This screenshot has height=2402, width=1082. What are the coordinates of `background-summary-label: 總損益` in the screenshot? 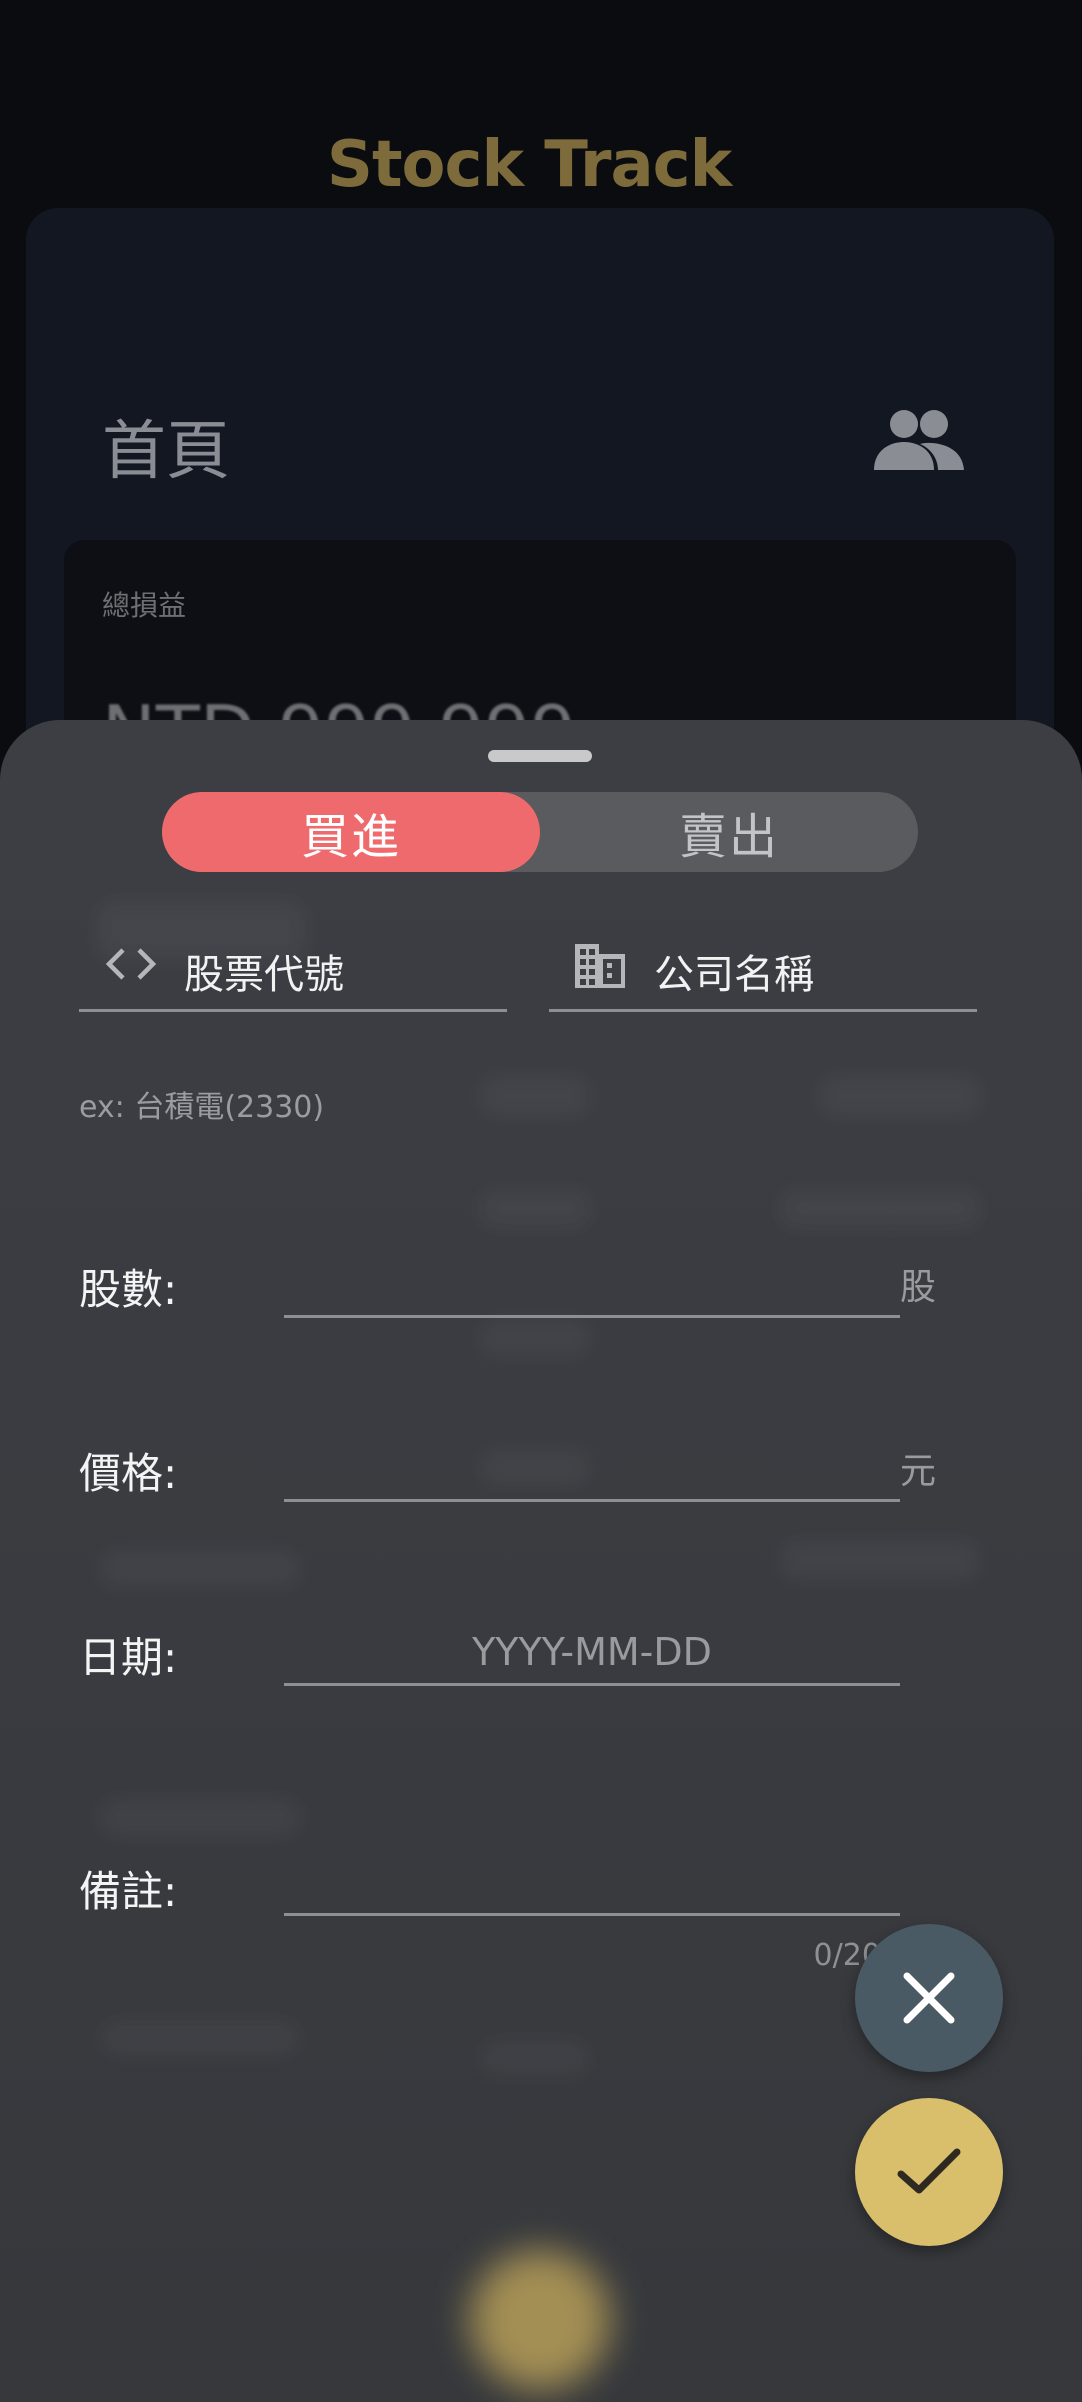 It's located at (144, 605).